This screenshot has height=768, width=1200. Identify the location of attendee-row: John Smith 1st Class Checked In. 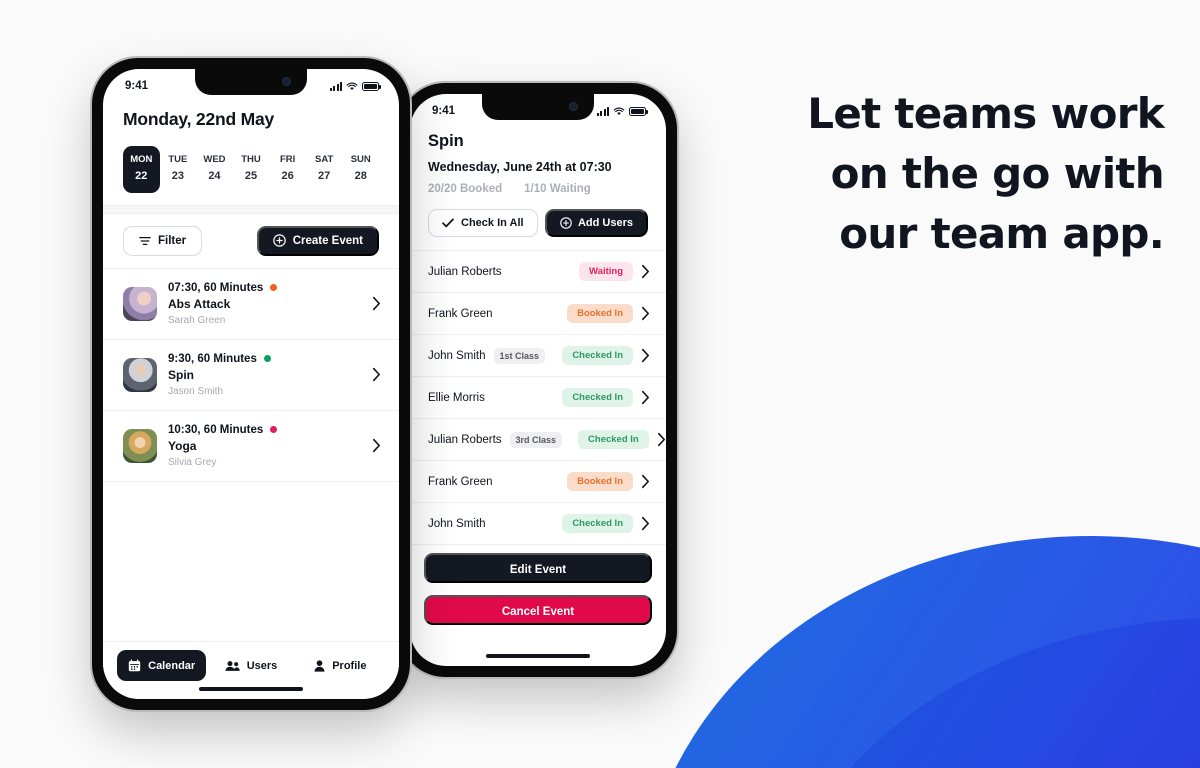
(538, 356).